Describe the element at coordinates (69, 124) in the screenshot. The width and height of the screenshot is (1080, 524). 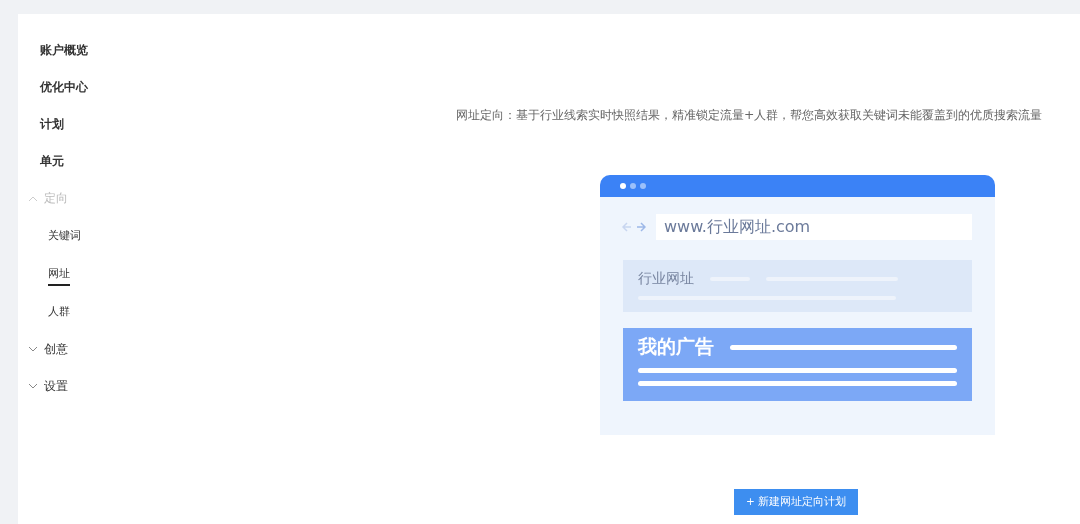
I see `sidebar-item: 计划` at that location.